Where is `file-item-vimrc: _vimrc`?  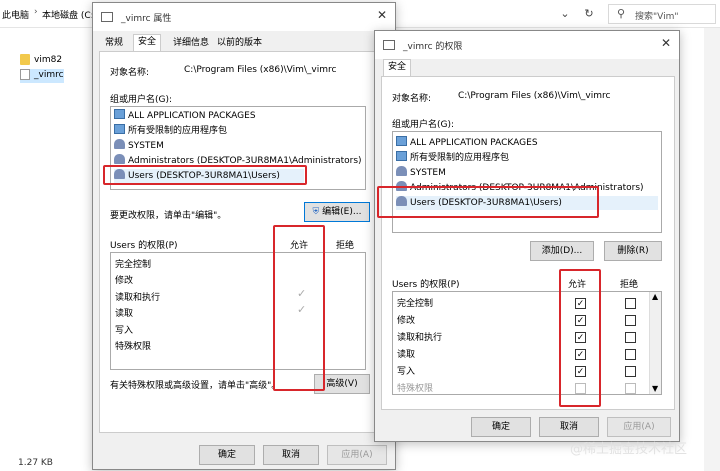
file-item-vimrc: _vimrc is located at coordinates (42, 76).